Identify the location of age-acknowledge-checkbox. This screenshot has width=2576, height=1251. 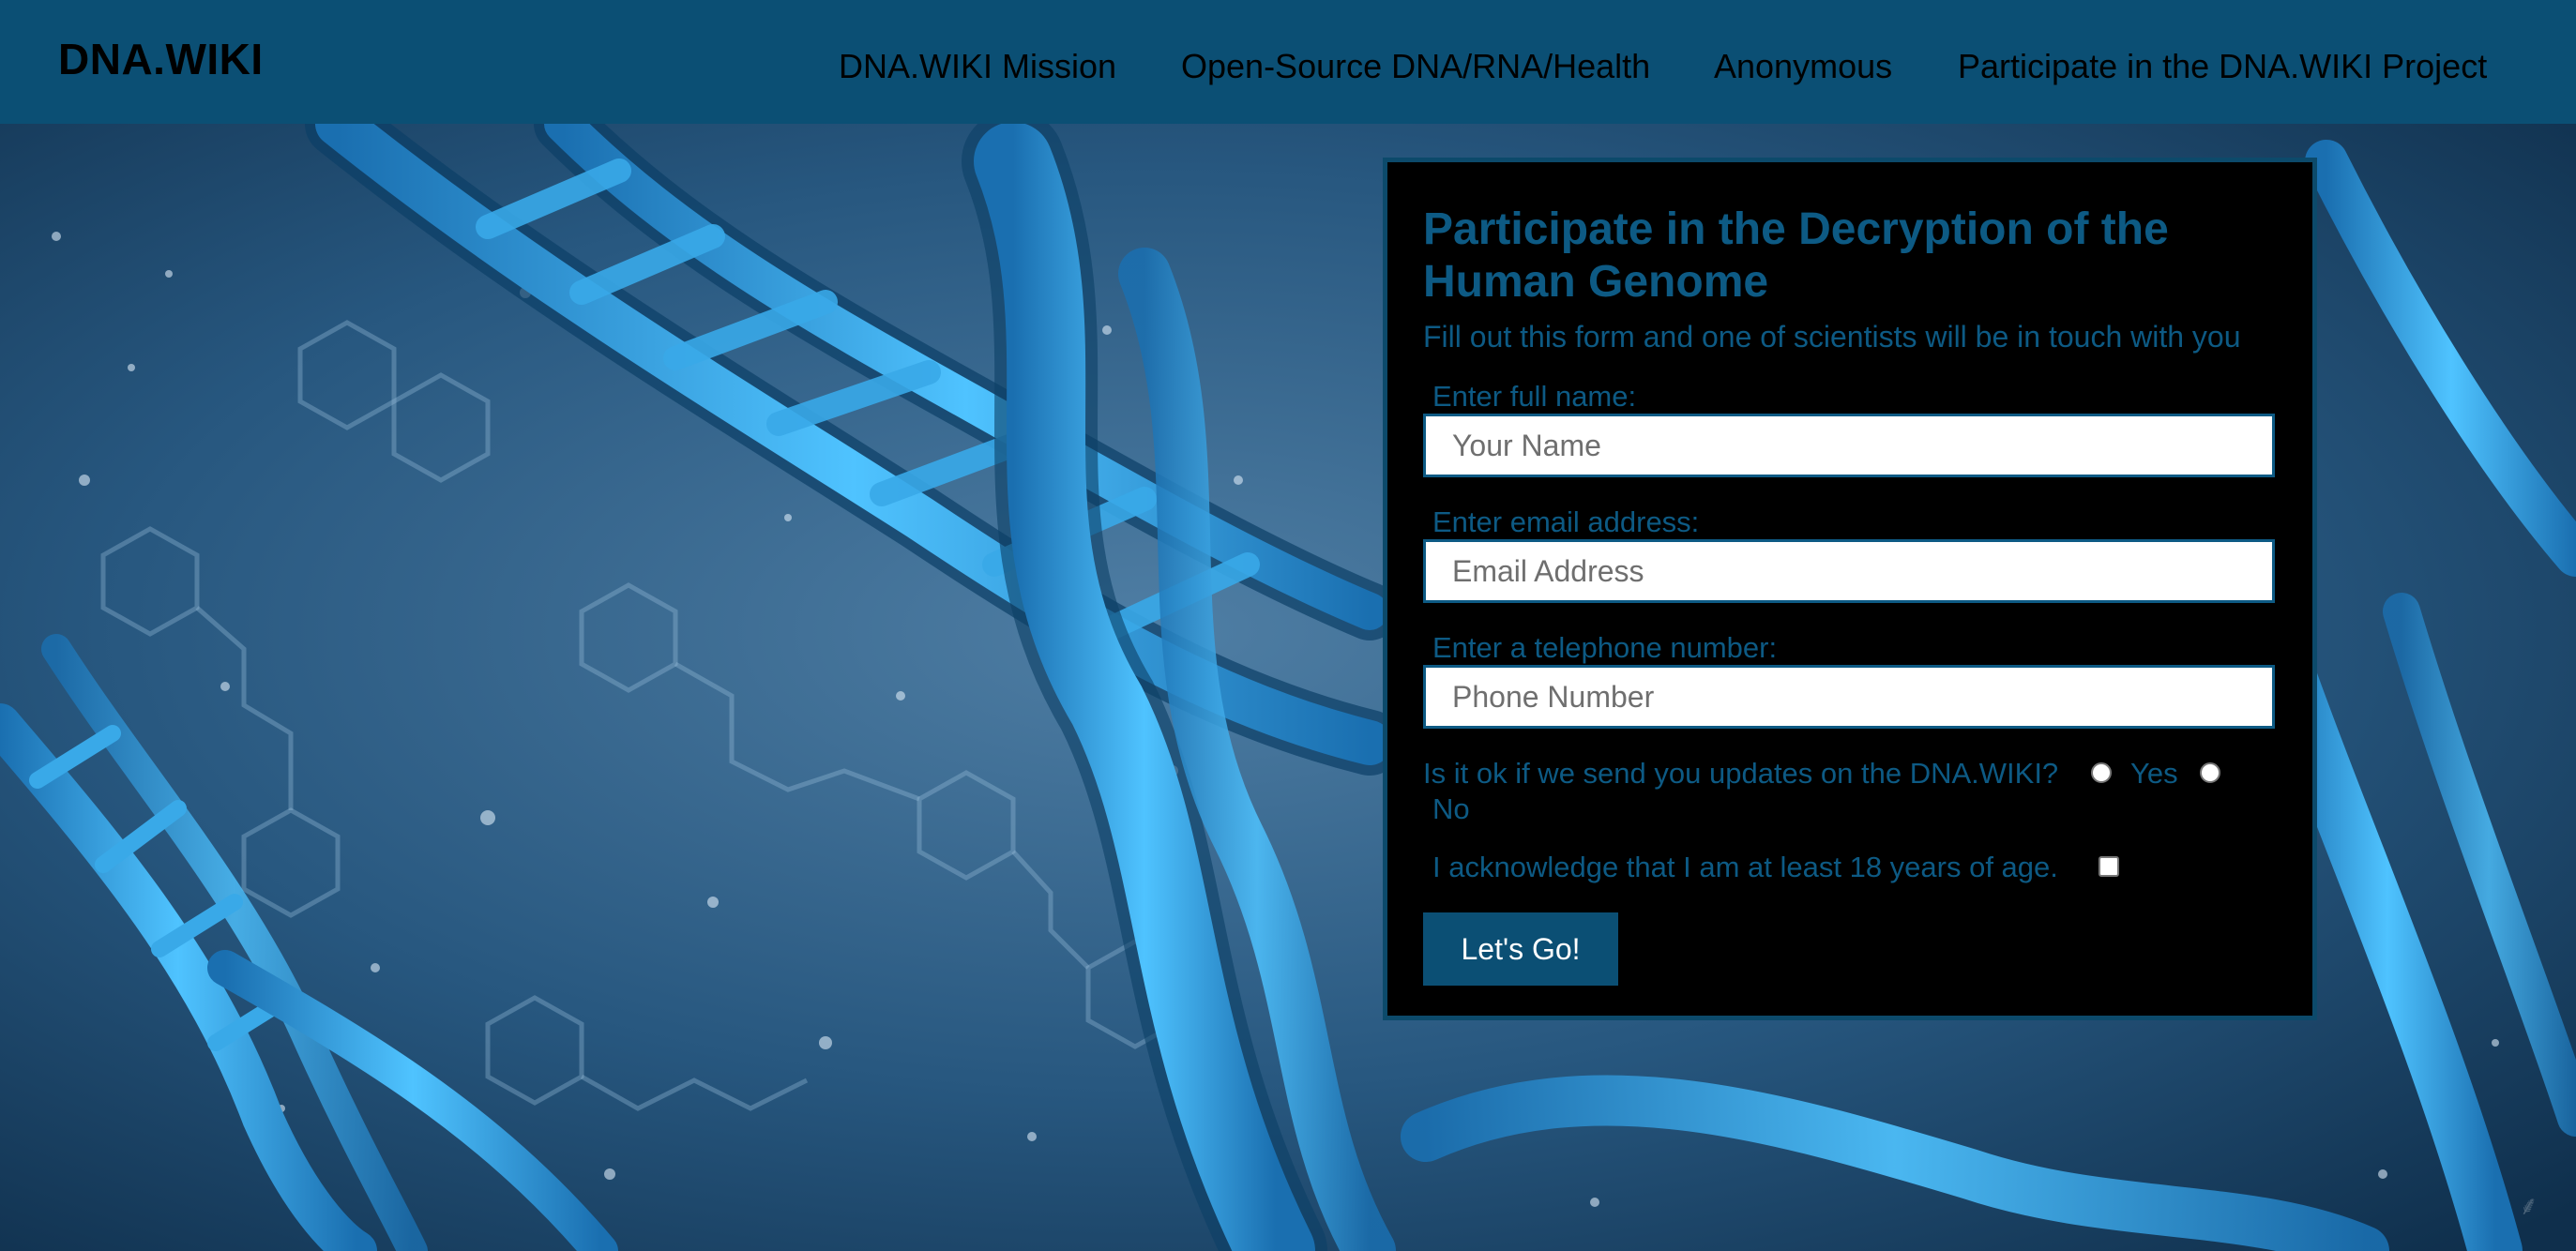
(2109, 866).